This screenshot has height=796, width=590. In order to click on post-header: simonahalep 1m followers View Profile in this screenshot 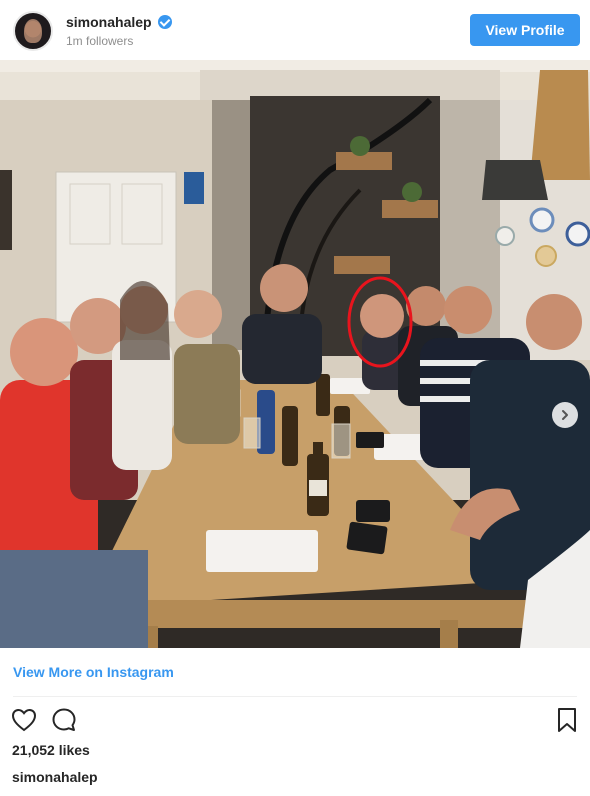, I will do `click(295, 30)`.